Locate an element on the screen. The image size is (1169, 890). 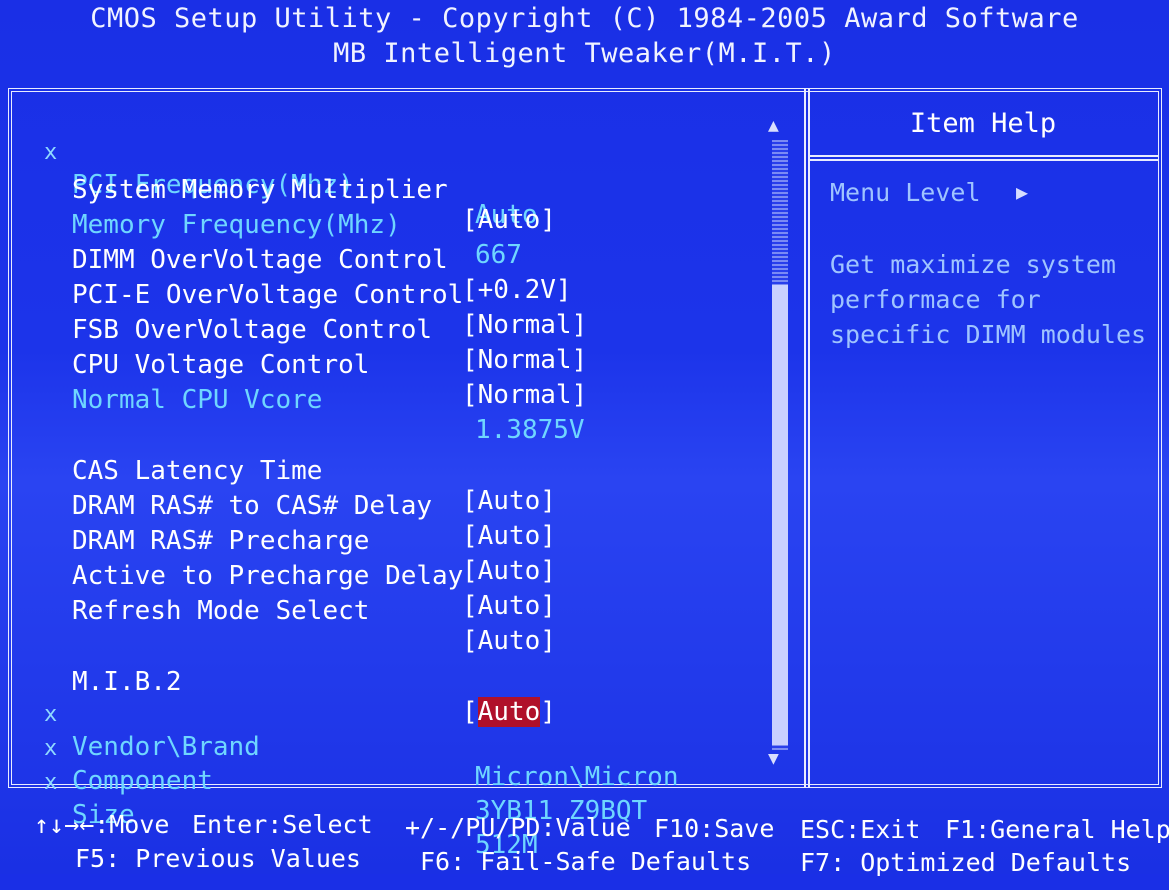
setting-pcie-overvoltage: PCI-E OverVoltage Control [Normal] is located at coordinates (293, 295).